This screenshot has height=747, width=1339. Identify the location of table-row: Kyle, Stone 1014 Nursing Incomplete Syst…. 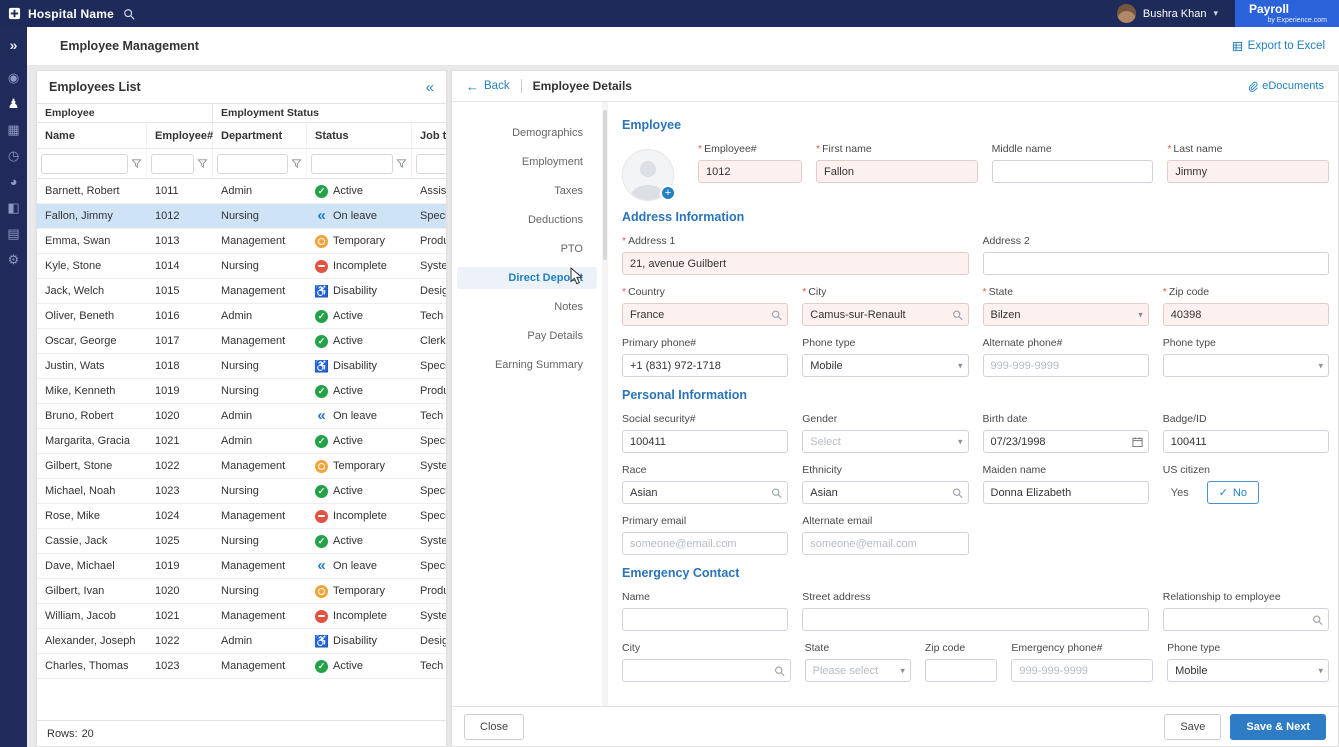
(241, 266).